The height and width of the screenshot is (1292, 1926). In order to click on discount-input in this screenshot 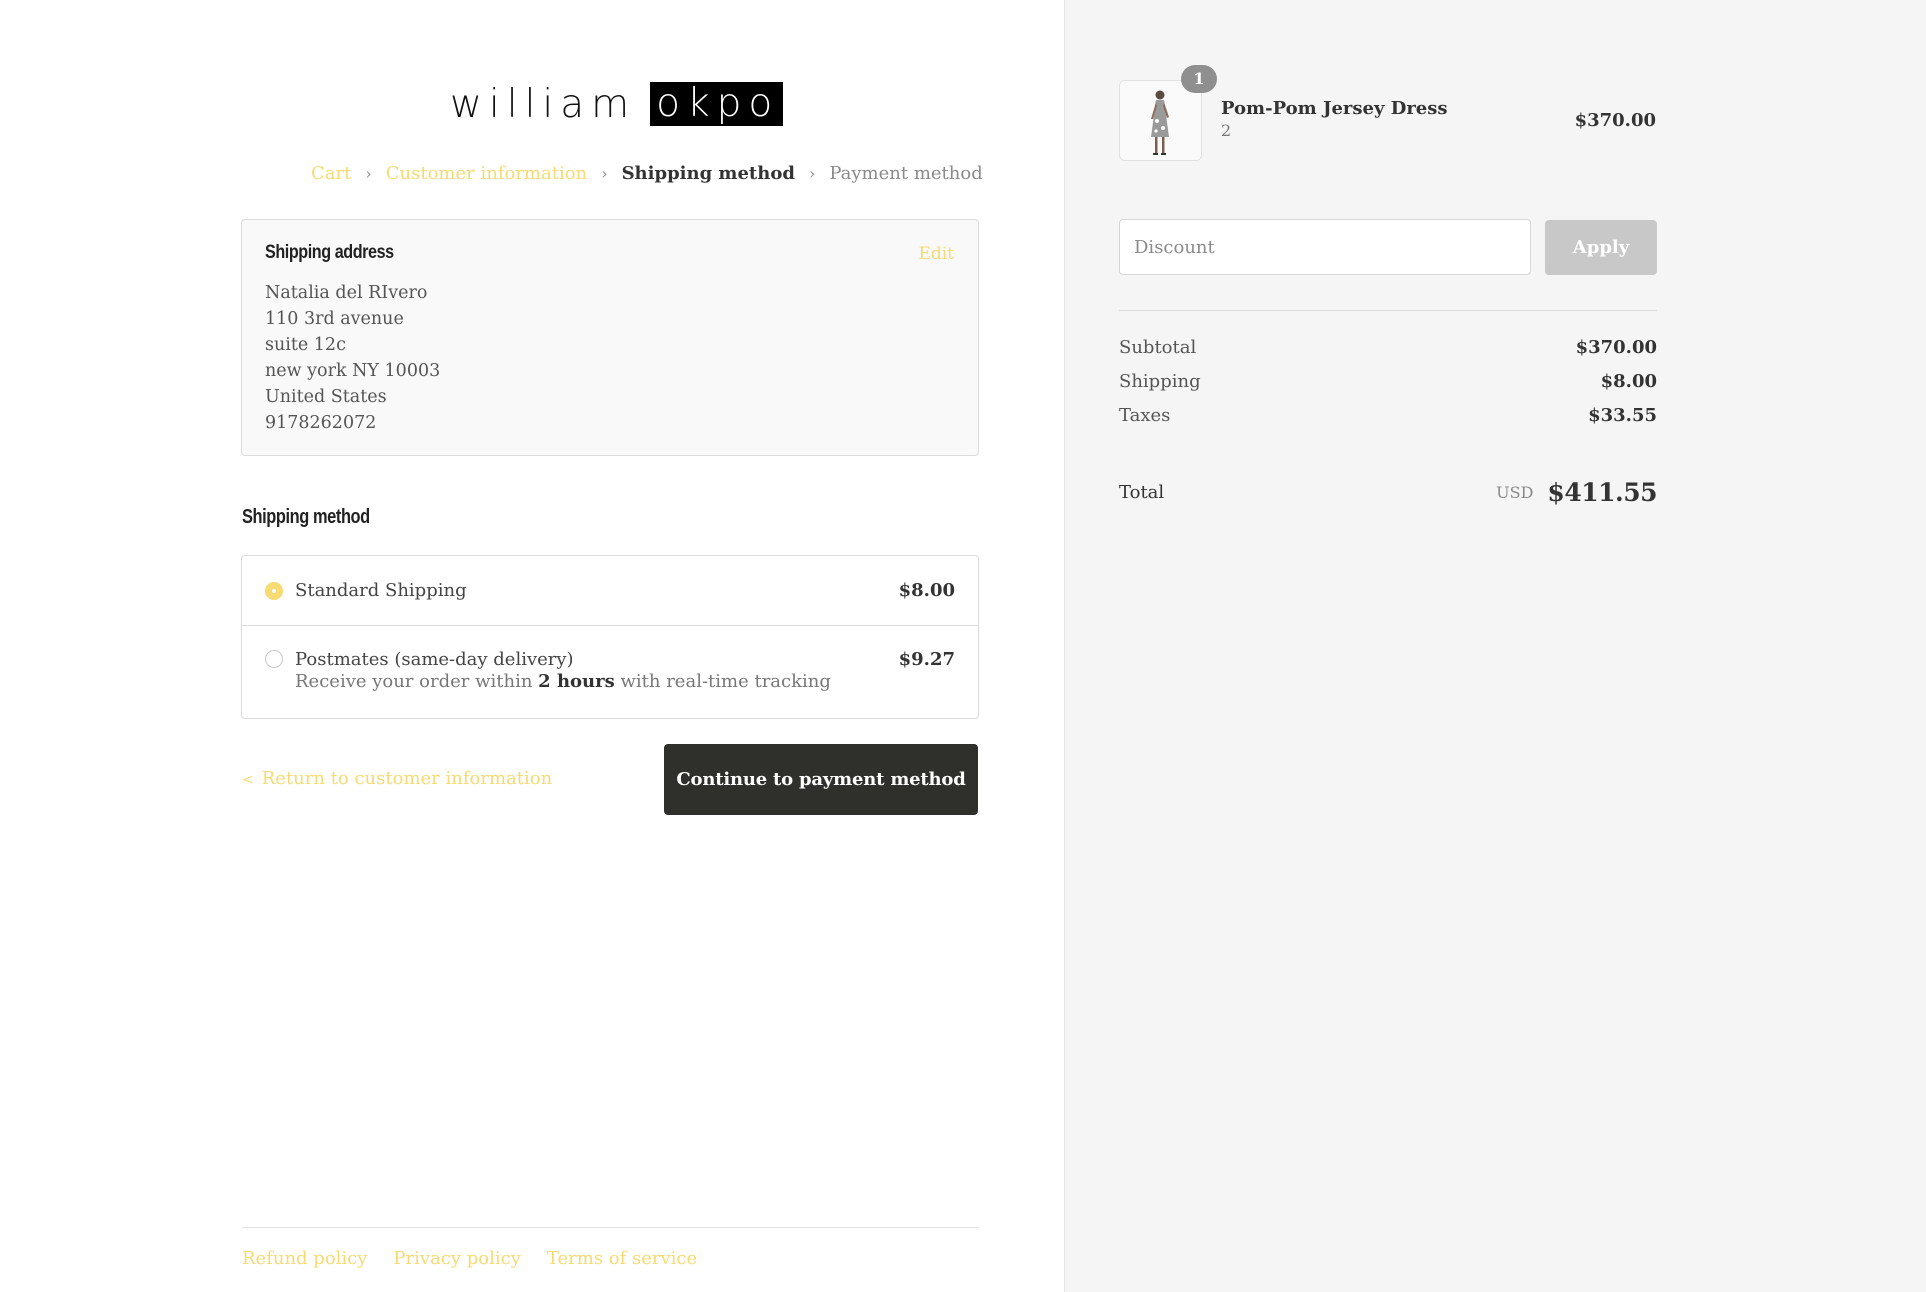, I will do `click(1325, 247)`.